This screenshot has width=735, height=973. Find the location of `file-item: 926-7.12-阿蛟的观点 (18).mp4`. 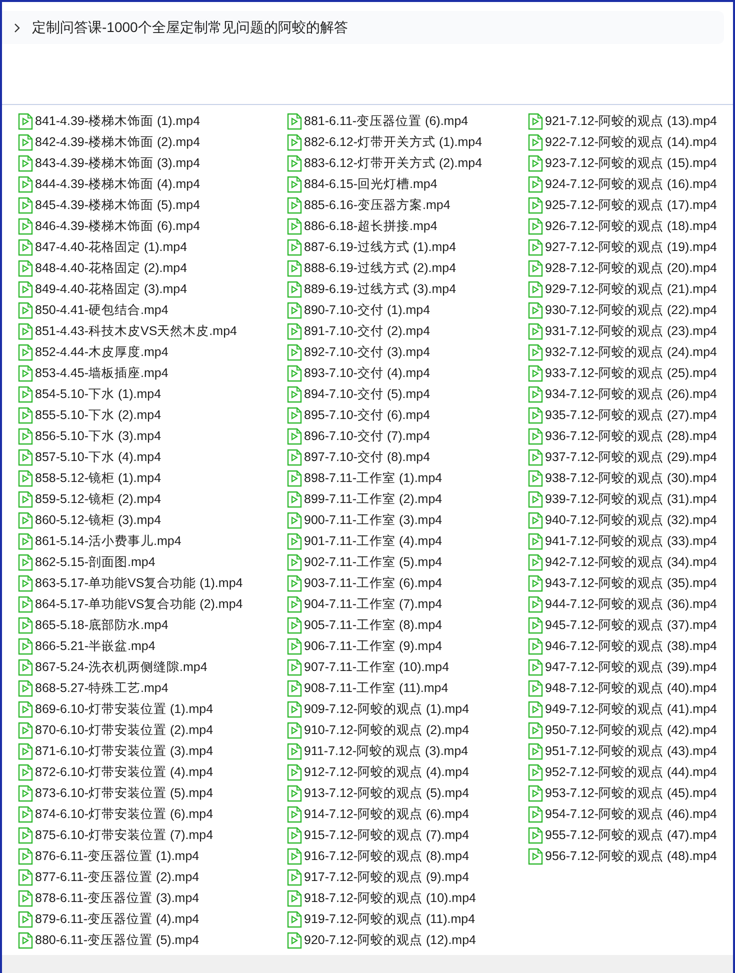

file-item: 926-7.12-阿蛟的观点 (18).mp4 is located at coordinates (630, 226).